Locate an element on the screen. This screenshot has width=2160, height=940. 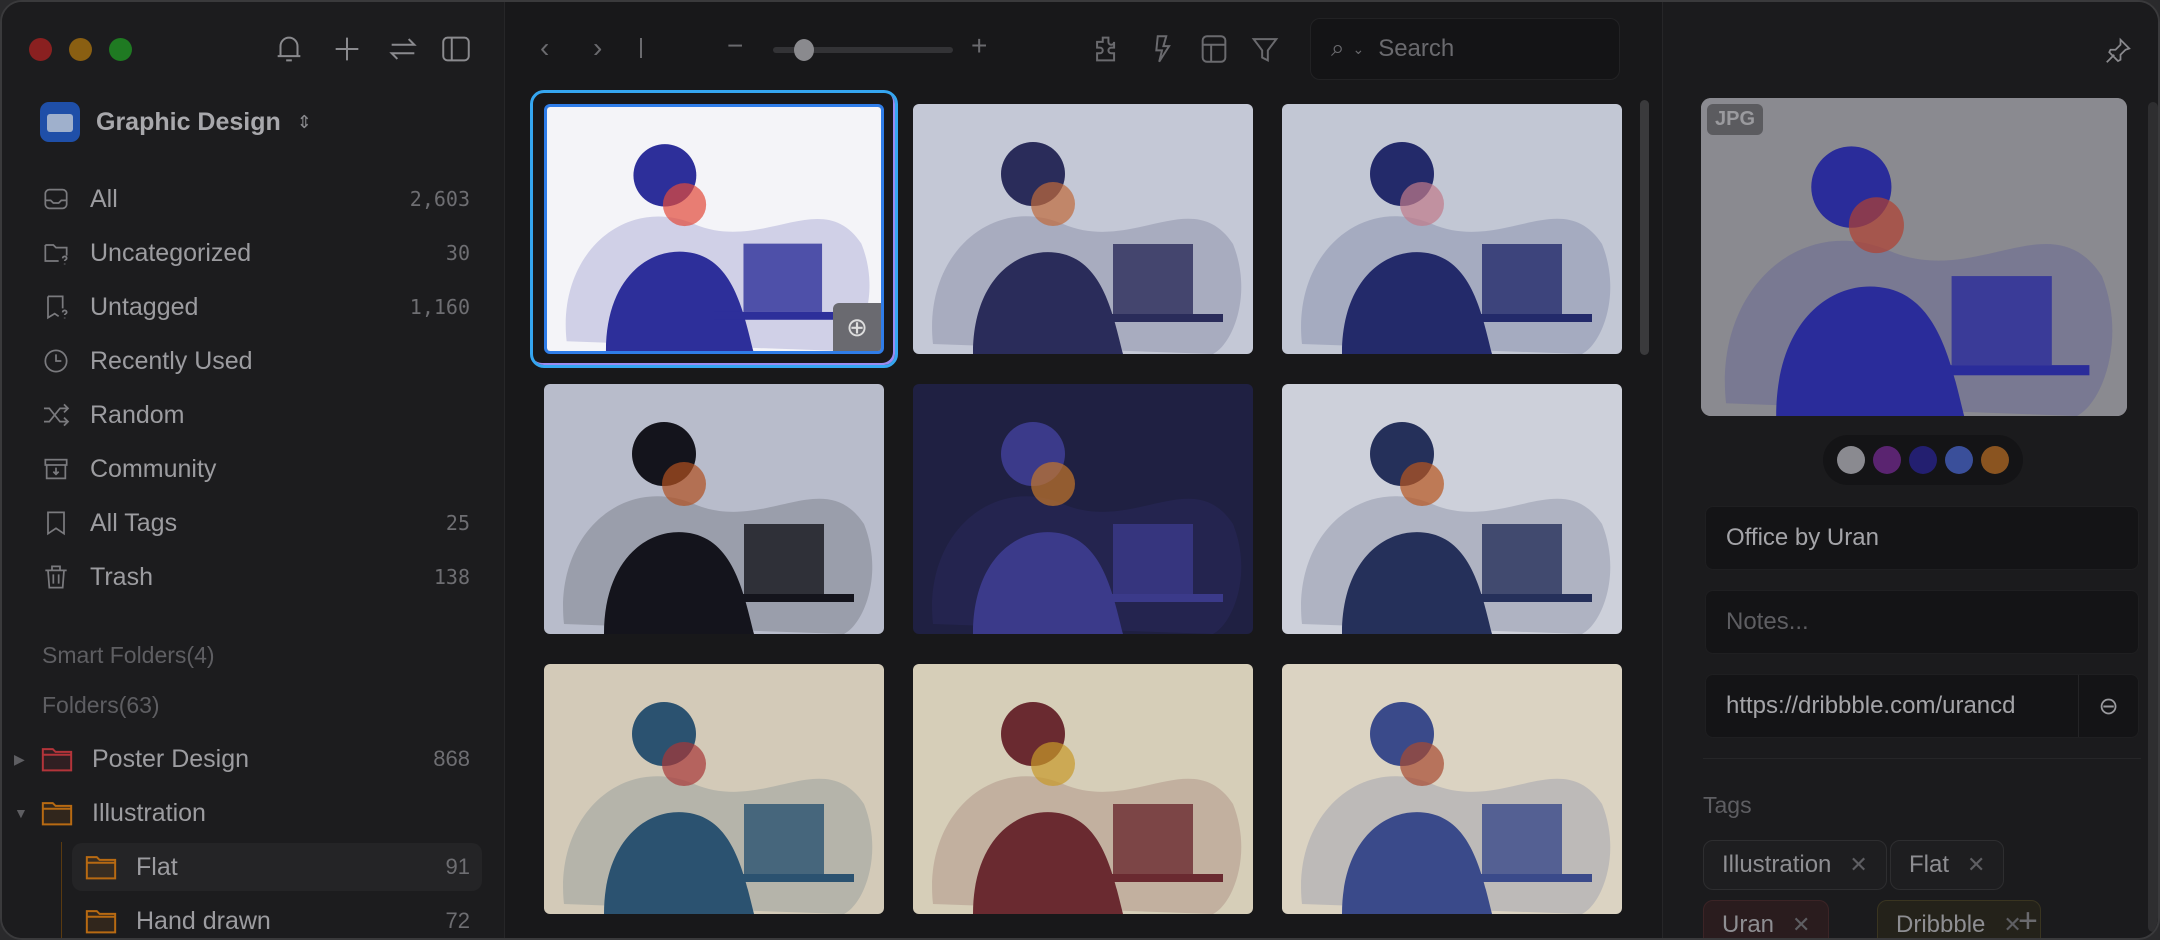
tag-label: Dribbble is located at coordinates (1941, 924).